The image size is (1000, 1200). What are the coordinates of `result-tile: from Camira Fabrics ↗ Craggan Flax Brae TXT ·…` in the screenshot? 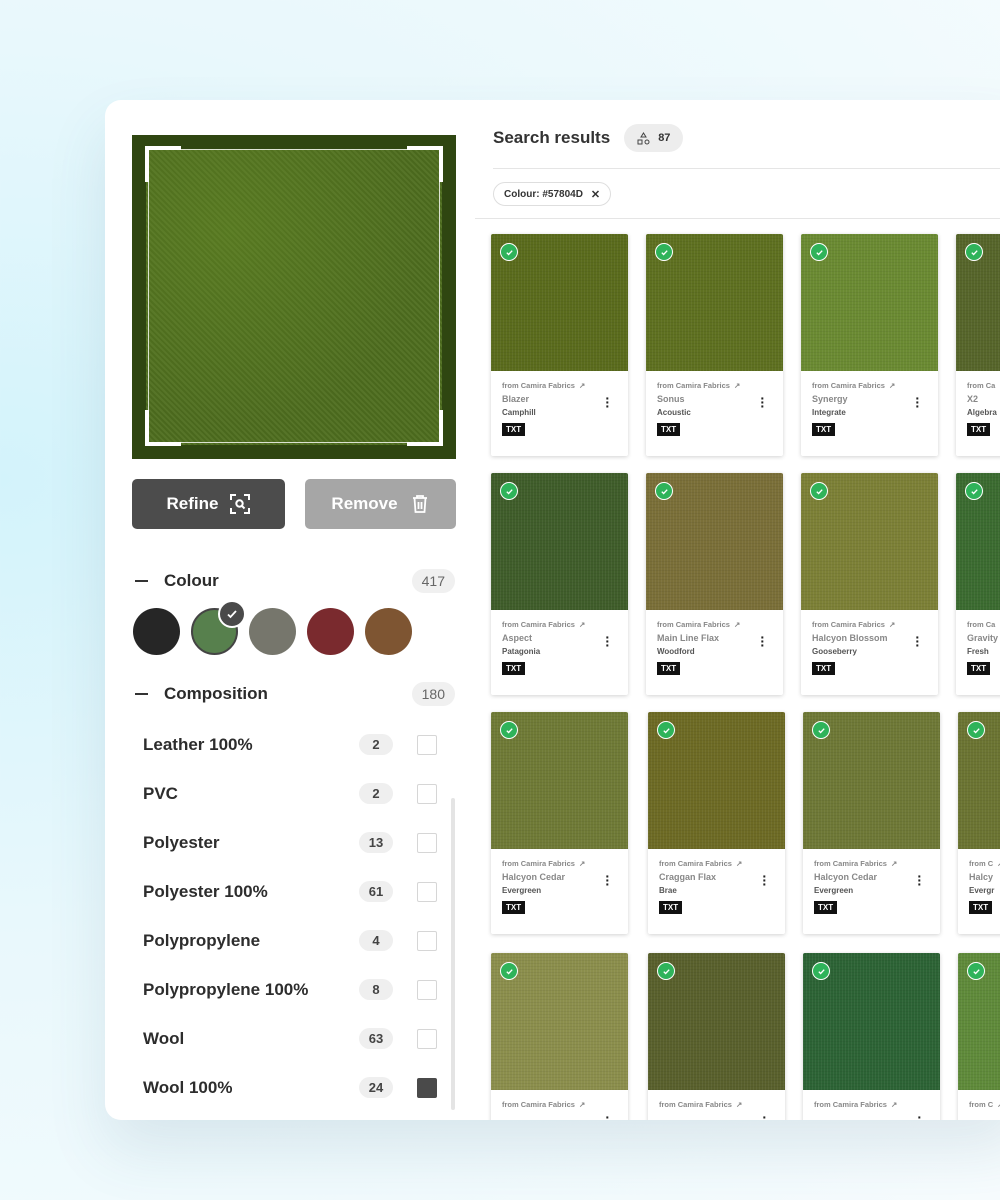 It's located at (716, 823).